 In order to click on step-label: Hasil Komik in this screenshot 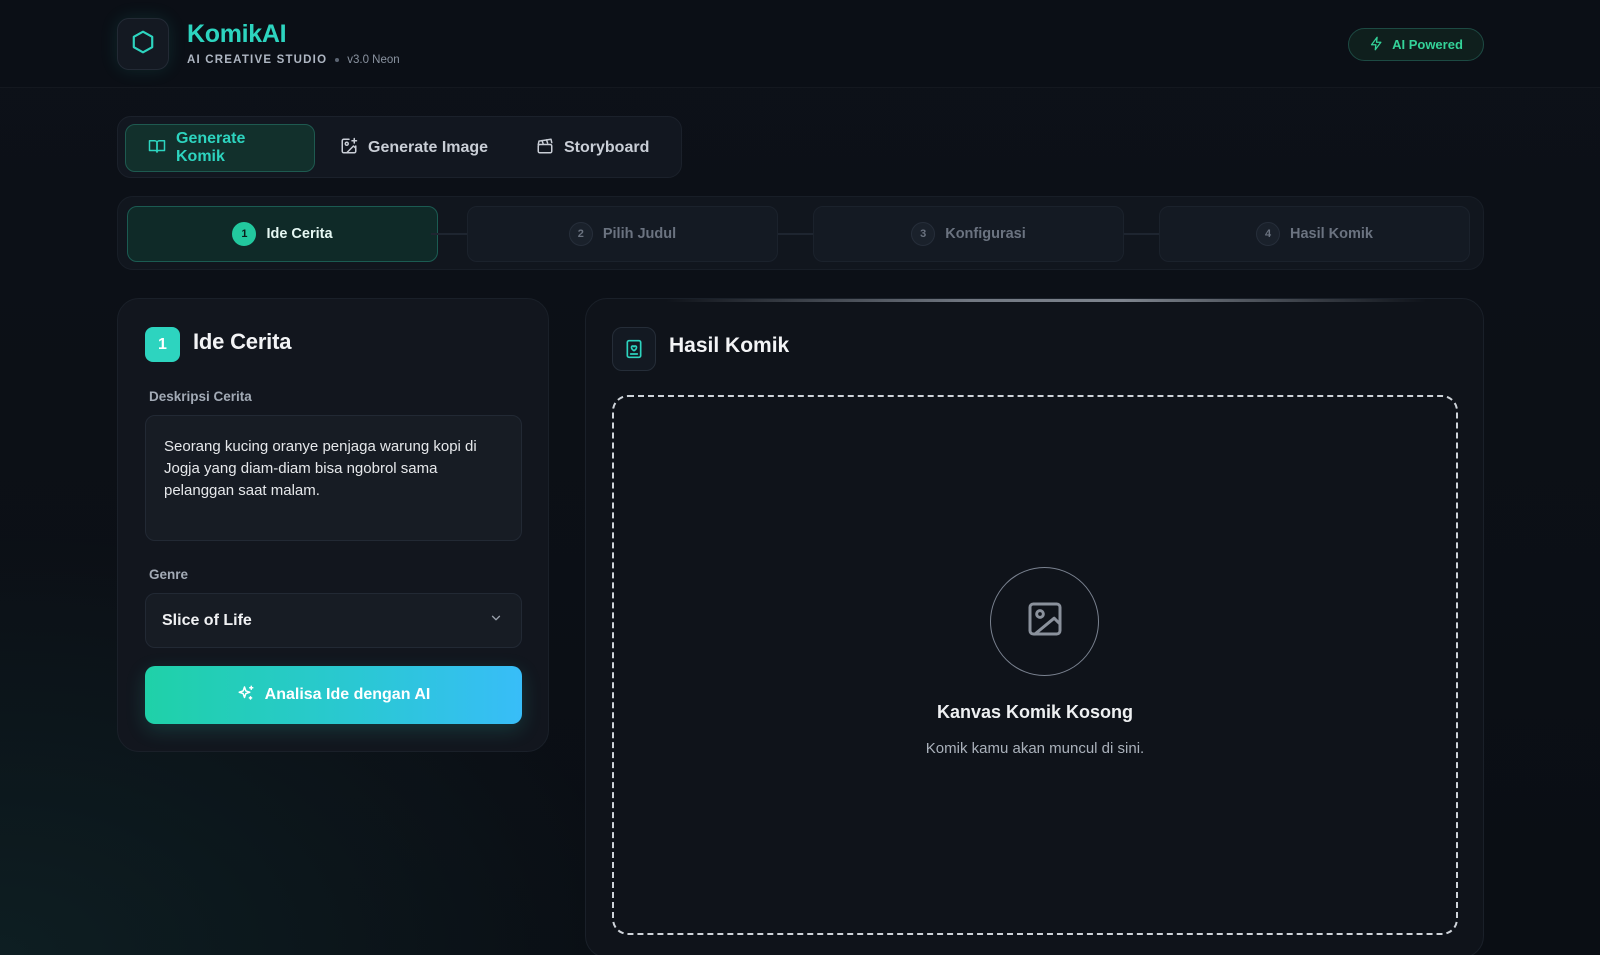, I will do `click(1331, 234)`.